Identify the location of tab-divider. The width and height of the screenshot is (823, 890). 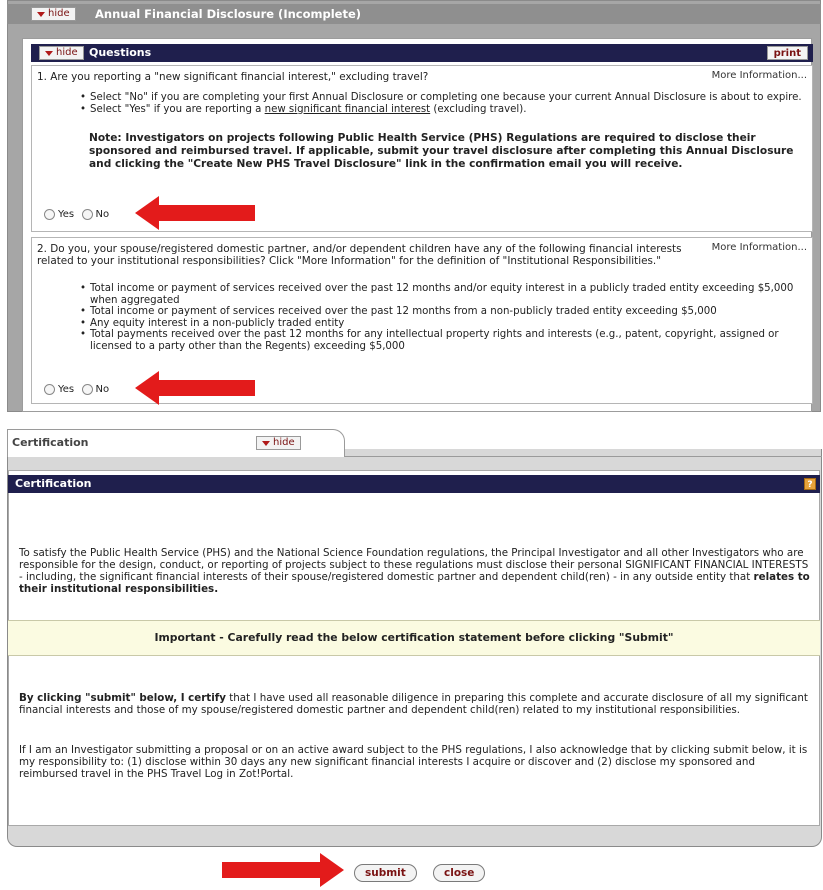
(583, 456).